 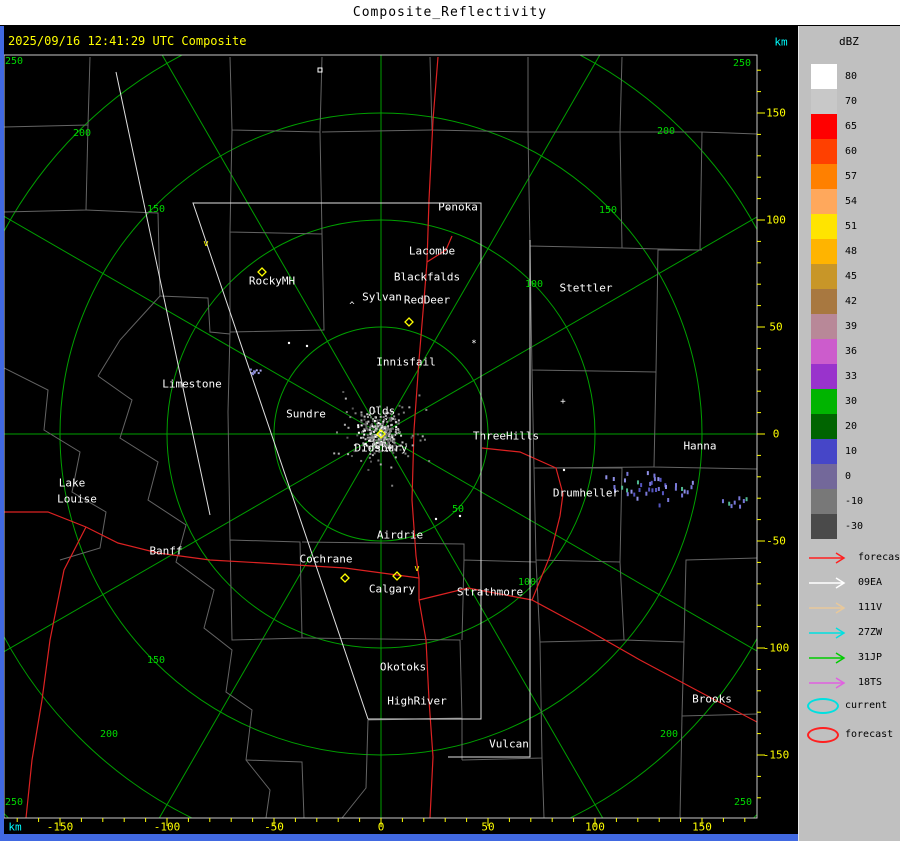 What do you see at coordinates (866, 705) in the screenshot?
I see `ellipse-label: current` at bounding box center [866, 705].